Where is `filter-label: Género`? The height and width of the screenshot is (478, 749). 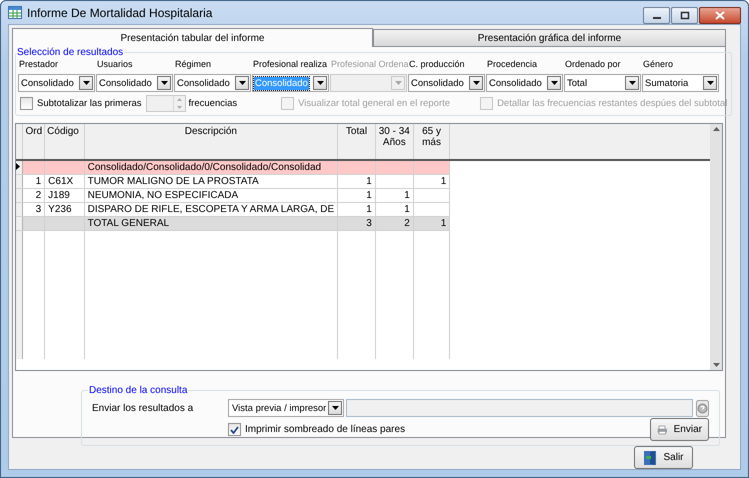
filter-label: Género is located at coordinates (658, 64).